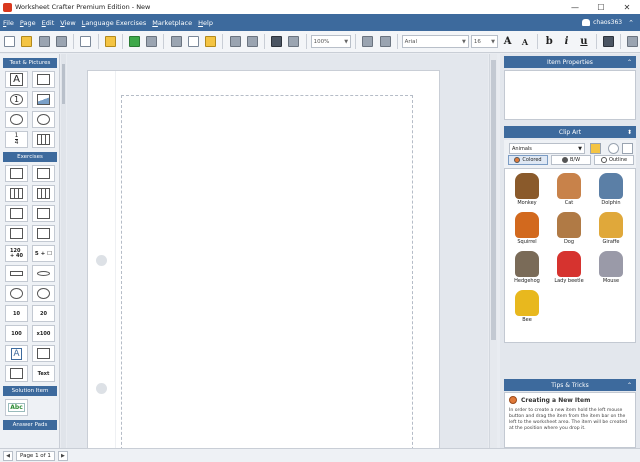  What do you see at coordinates (569, 228) in the screenshot?
I see `clip-art-item-dog: Dog` at bounding box center [569, 228].